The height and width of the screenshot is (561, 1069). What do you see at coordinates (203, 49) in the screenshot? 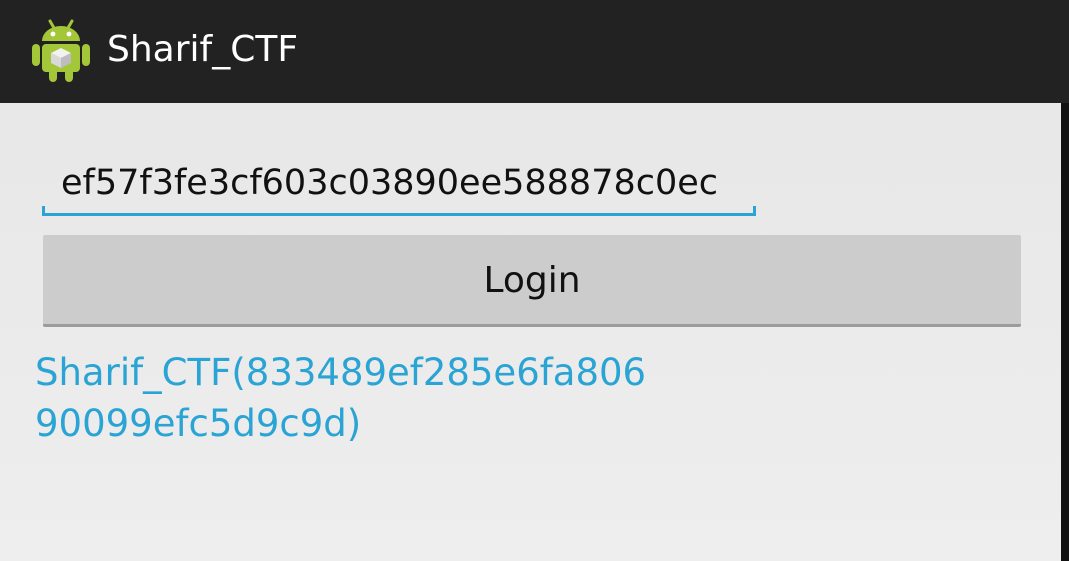
I see `app-title: Sharif_CTF` at bounding box center [203, 49].